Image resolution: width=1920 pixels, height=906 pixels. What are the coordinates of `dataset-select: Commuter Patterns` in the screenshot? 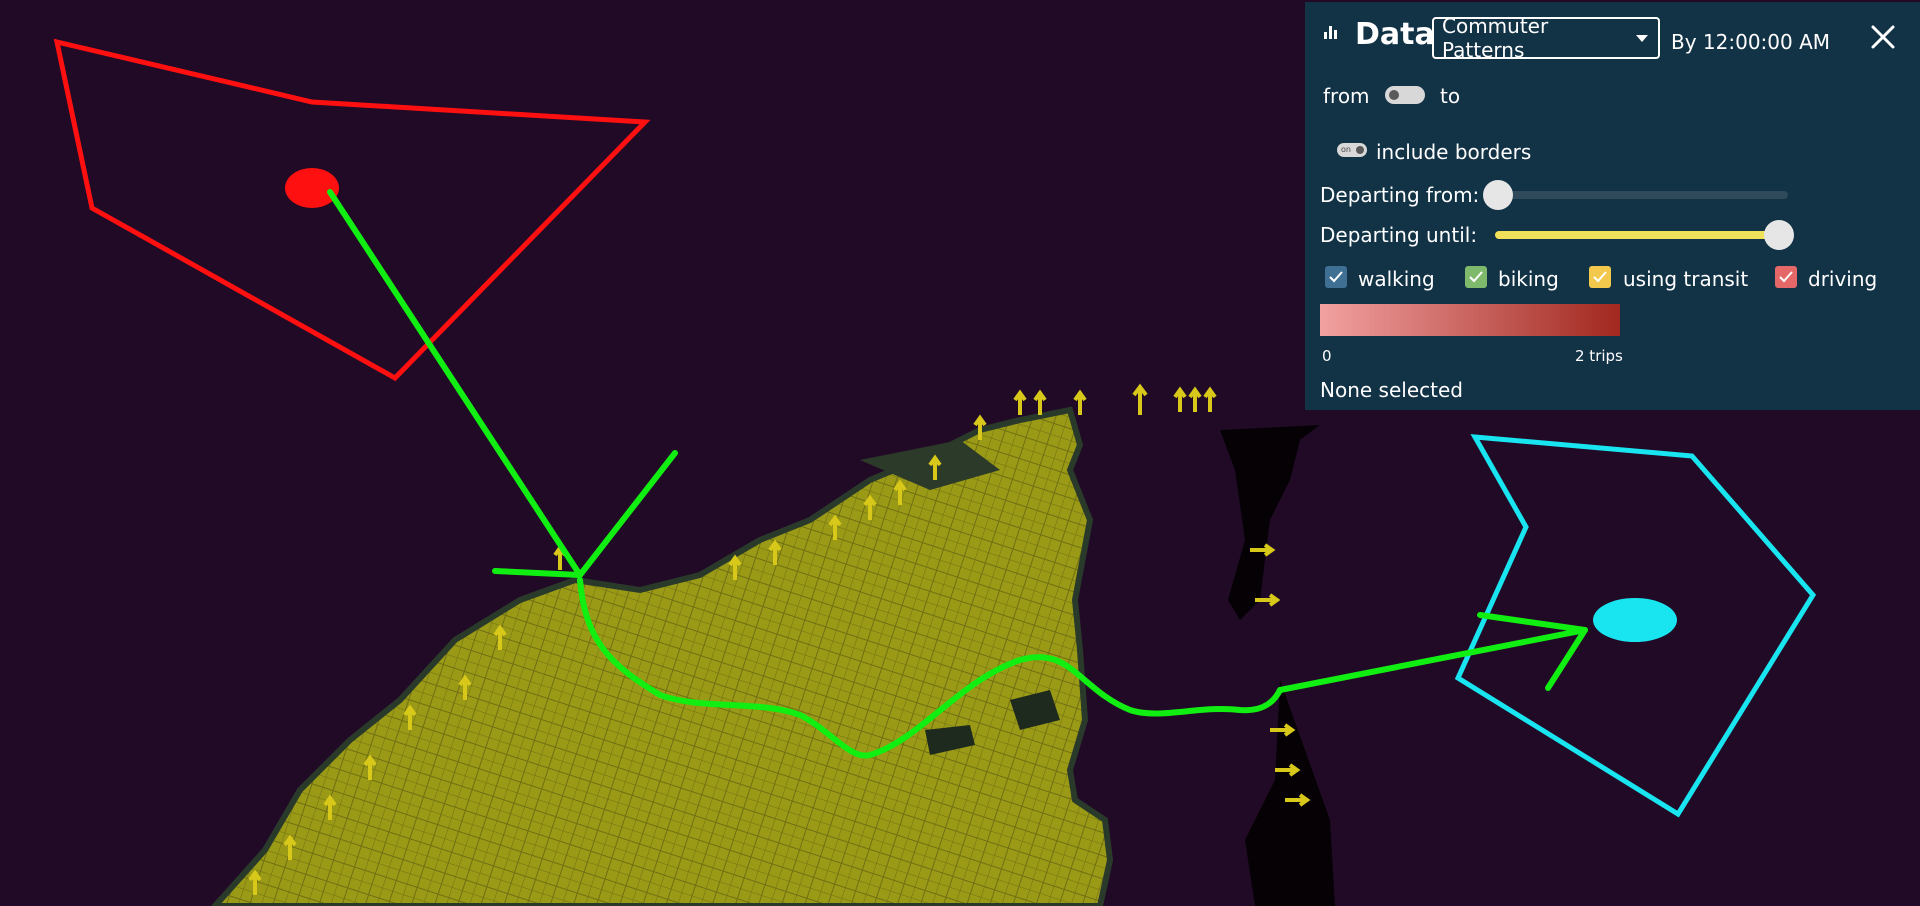 It's located at (1546, 38).